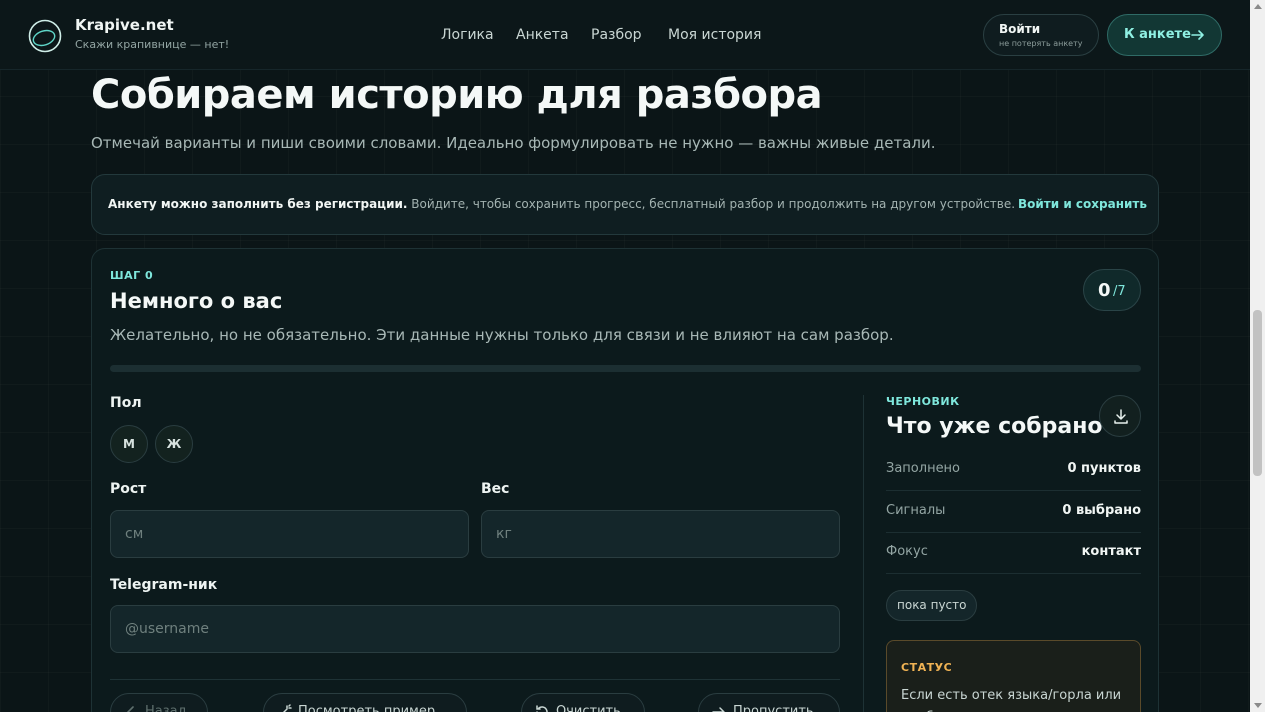 The width and height of the screenshot is (1265, 712). I want to click on gender-option-m: М, so click(129, 444).